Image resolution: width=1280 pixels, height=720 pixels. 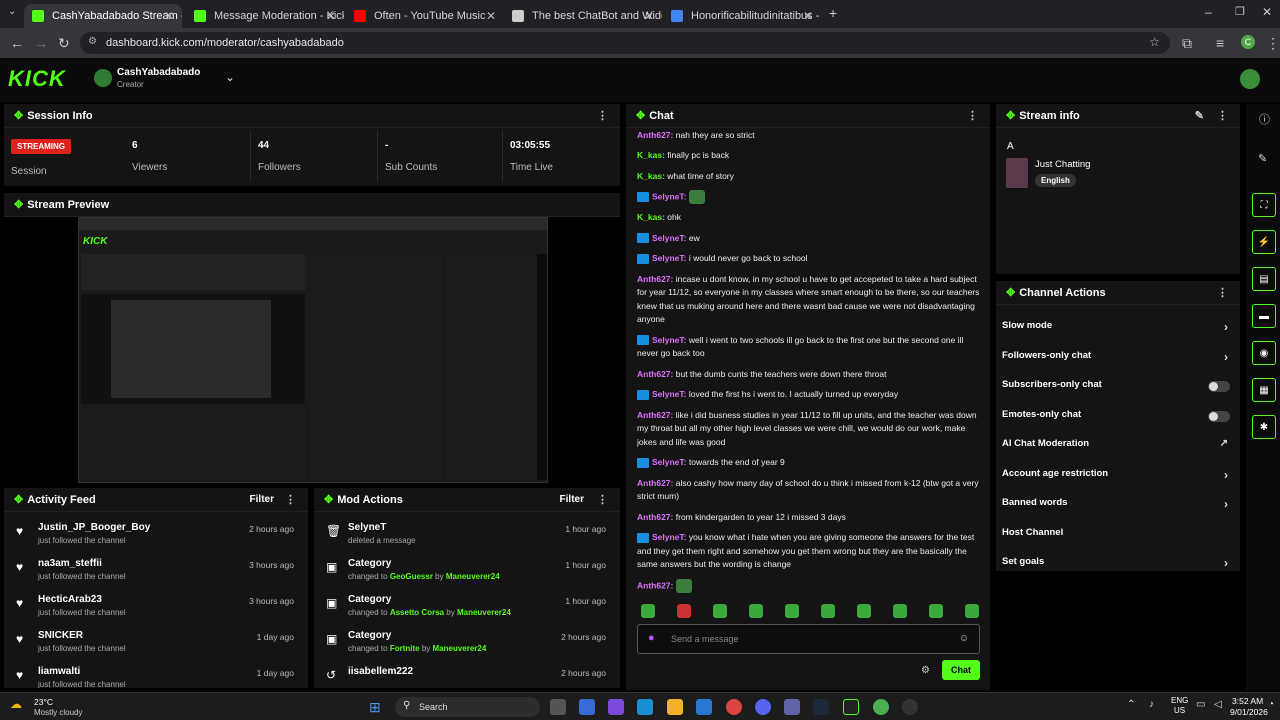 What do you see at coordinates (92, 41) in the screenshot?
I see `site-info-icon: ⚙` at bounding box center [92, 41].